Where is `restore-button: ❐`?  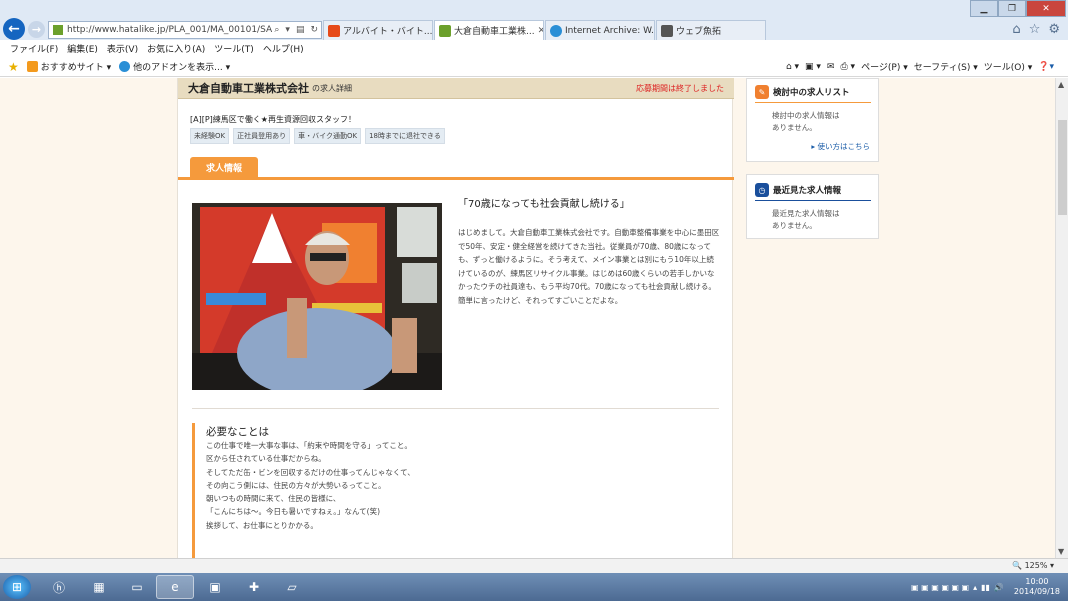
restore-button: ❐ is located at coordinates (1012, 8).